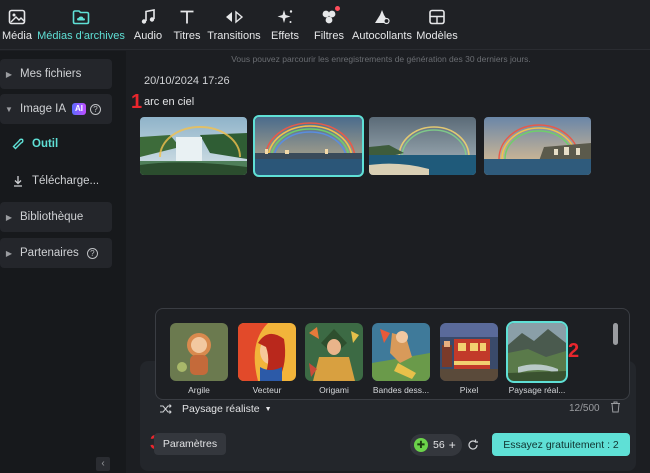 The height and width of the screenshot is (473, 650). I want to click on tab-audio: Audio, so click(148, 24).